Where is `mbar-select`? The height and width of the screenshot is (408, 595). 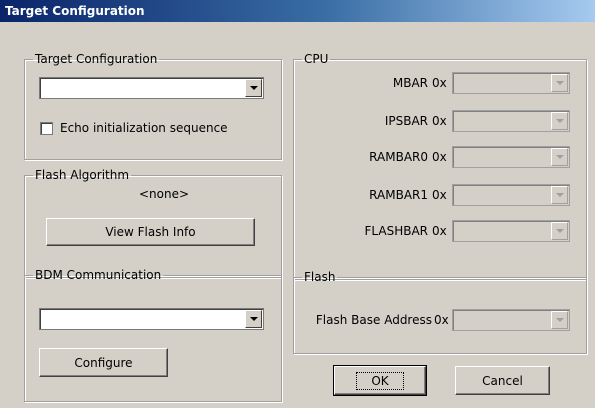 mbar-select is located at coordinates (511, 83).